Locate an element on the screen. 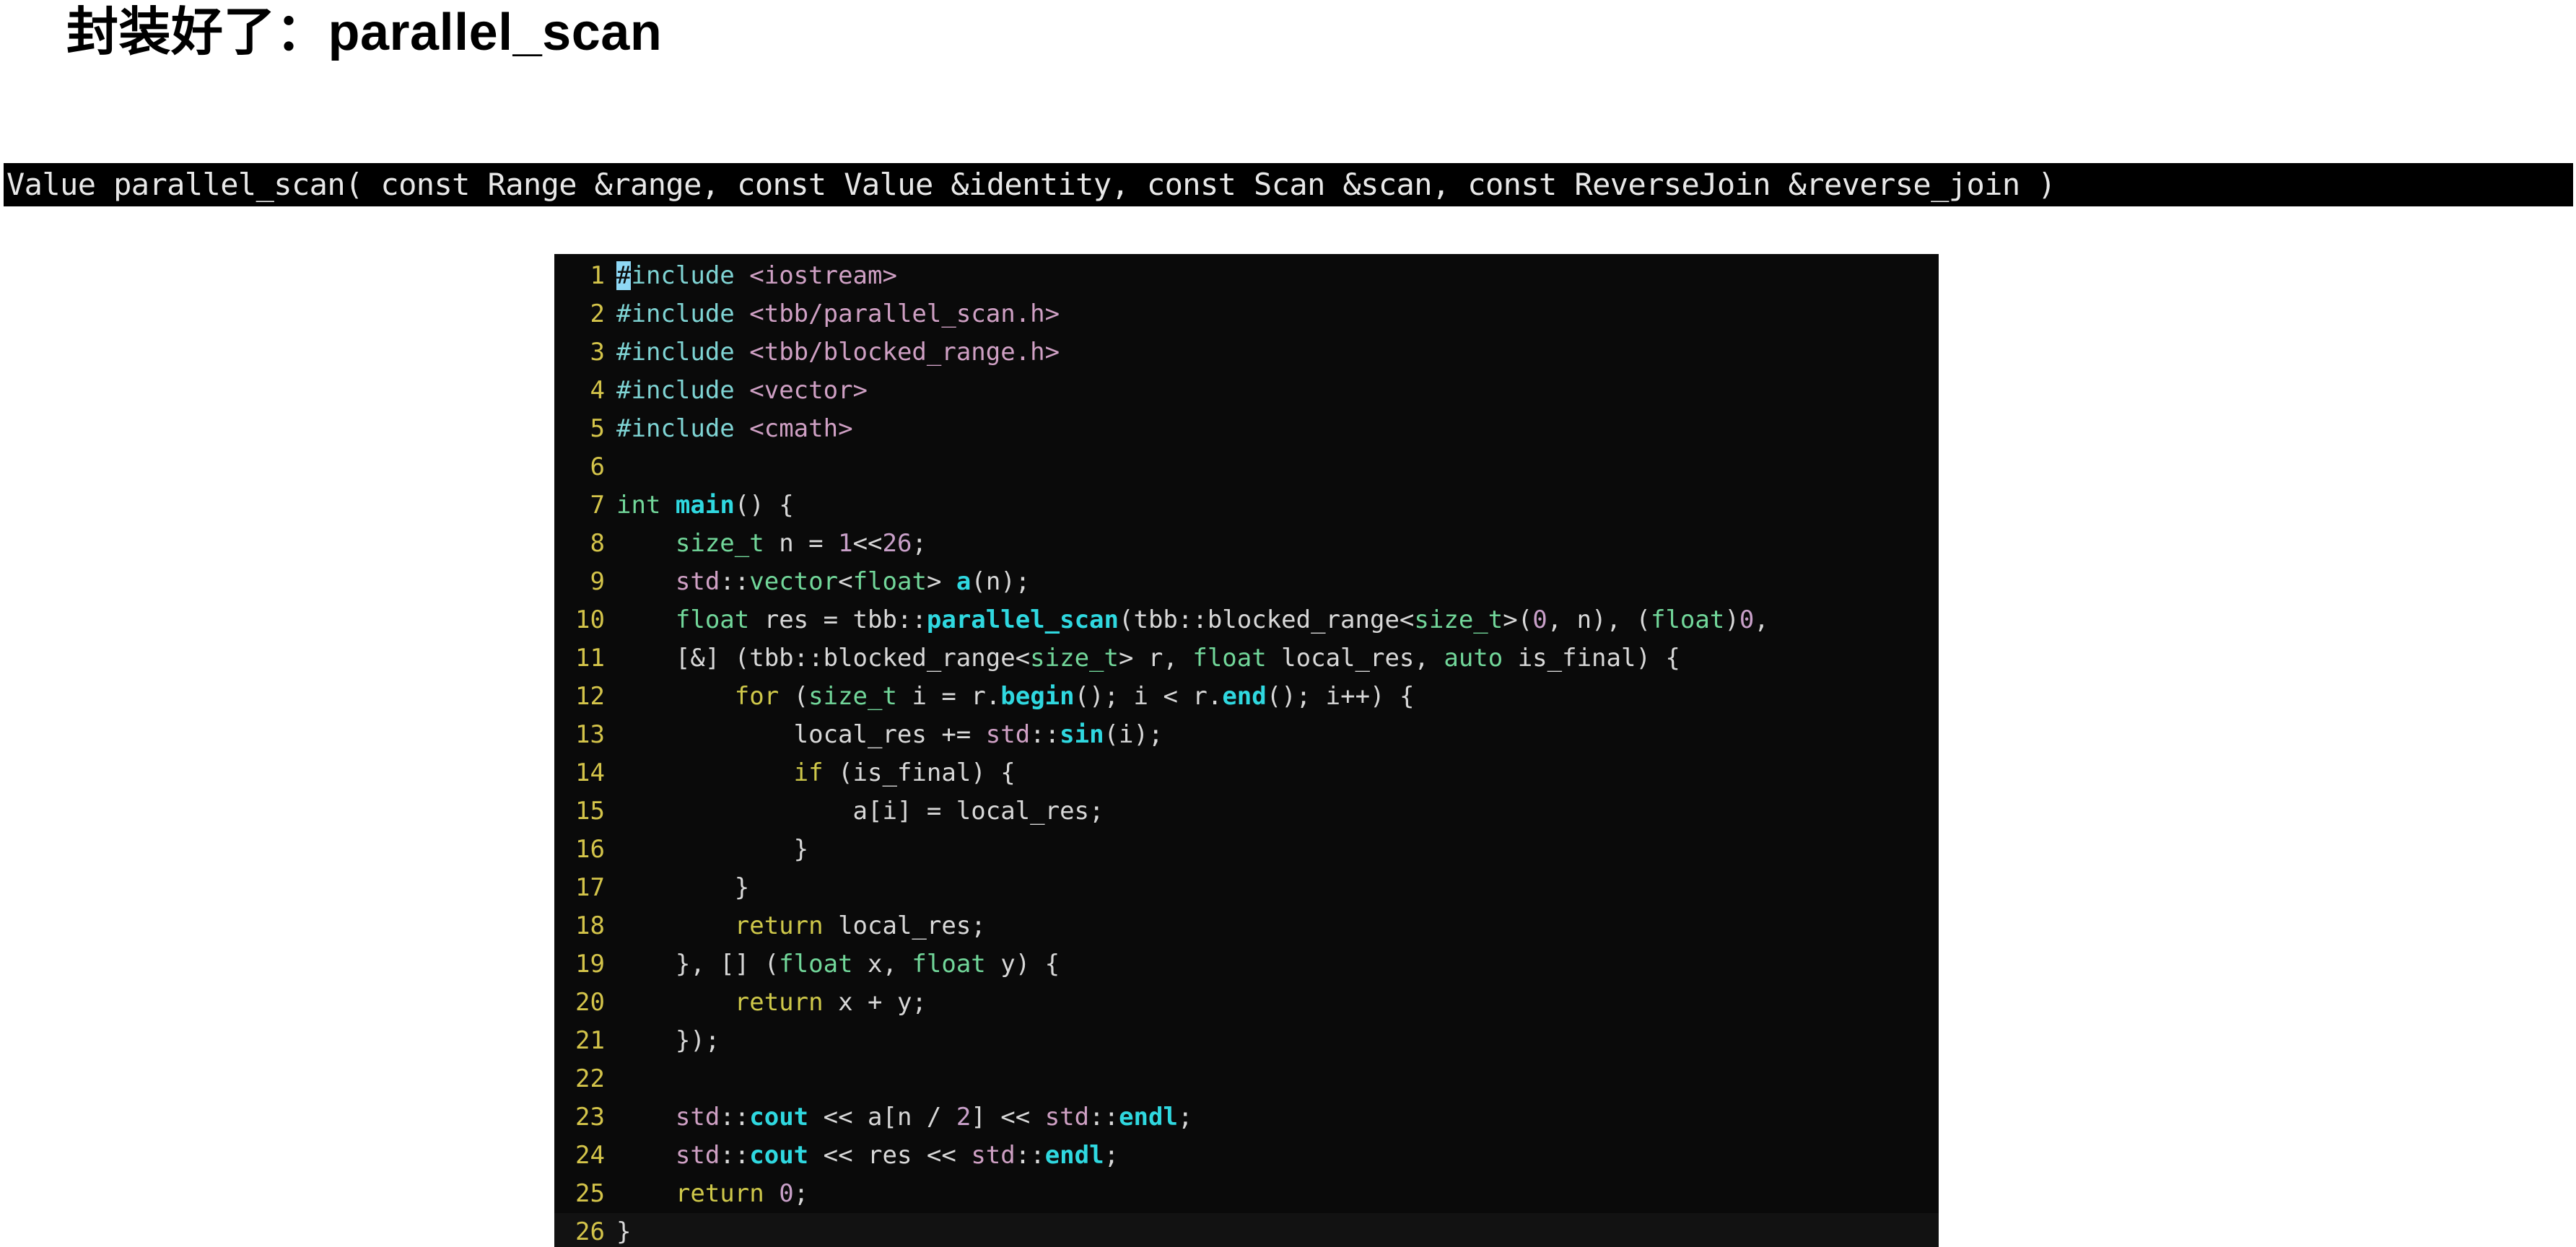 Image resolution: width=2576 pixels, height=1247 pixels. code-token: <tbb/parallel_scan.h> is located at coordinates (904, 313).